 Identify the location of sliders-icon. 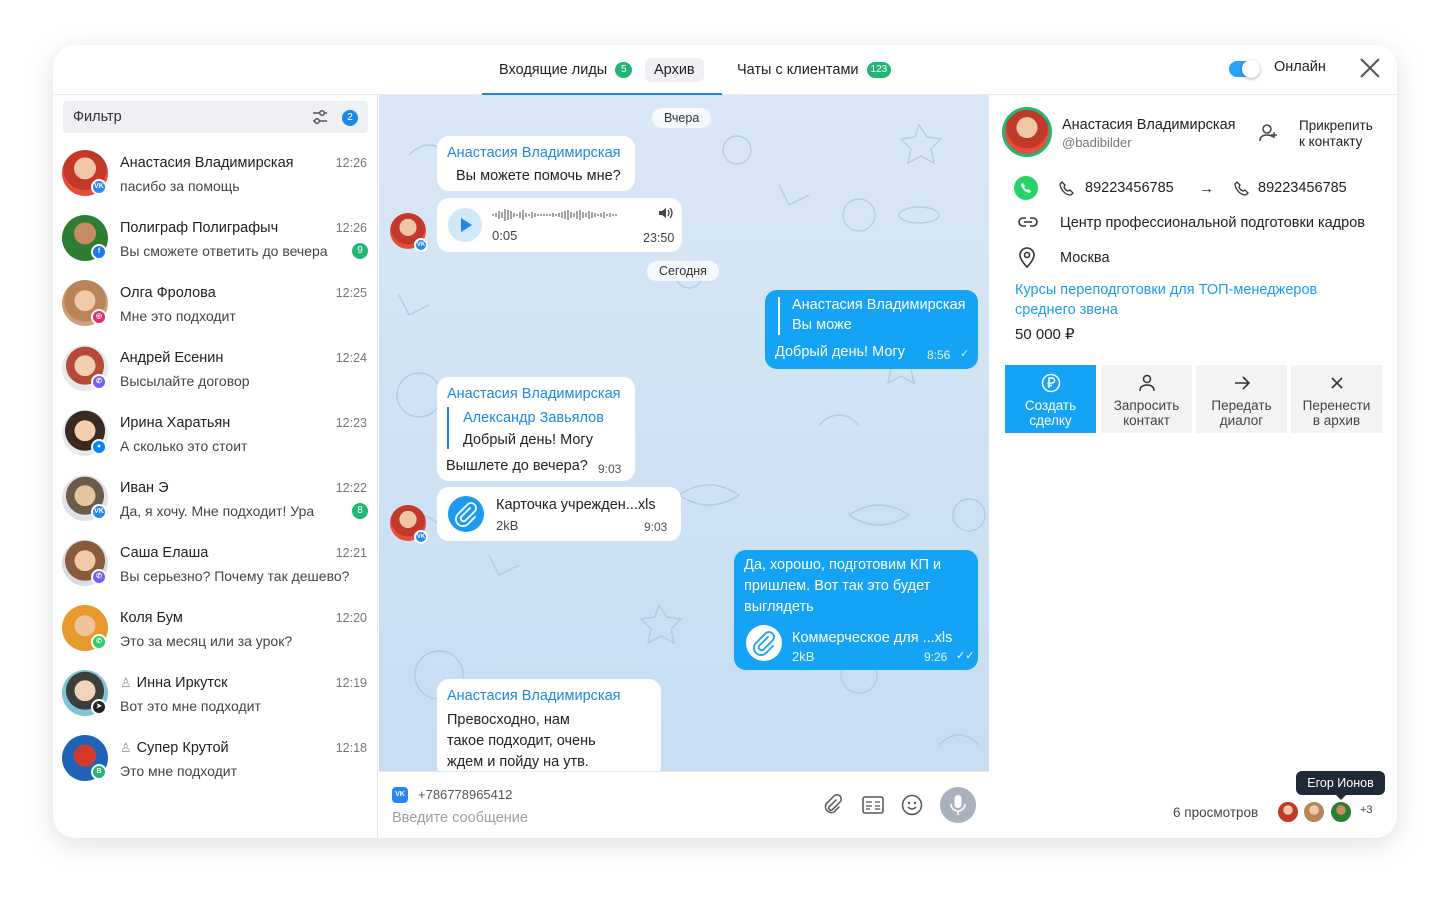
(320, 119).